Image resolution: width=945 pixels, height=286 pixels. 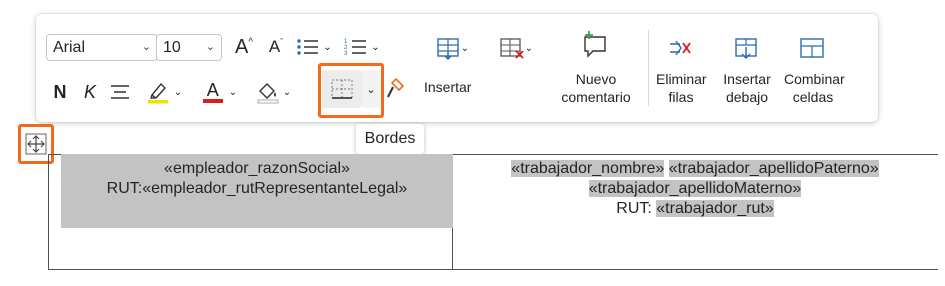 I want to click on insert-below-line1: Insertar, so click(x=747, y=79).